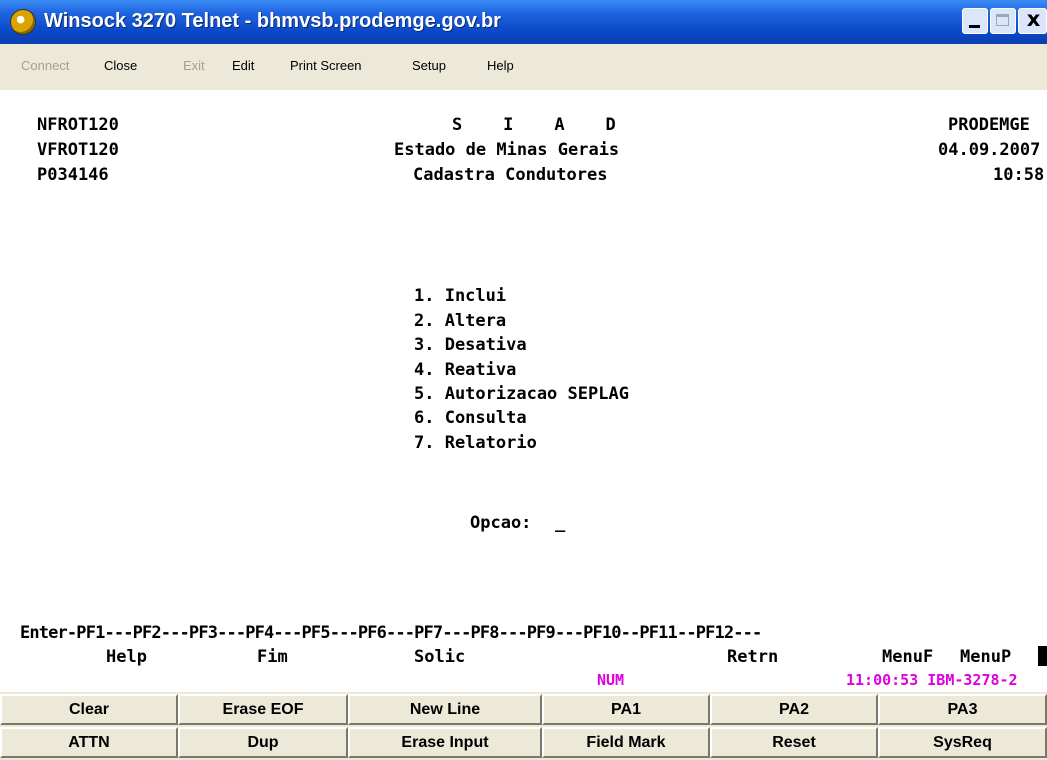 The width and height of the screenshot is (1047, 760). I want to click on pf3-label: Fim, so click(272, 657).